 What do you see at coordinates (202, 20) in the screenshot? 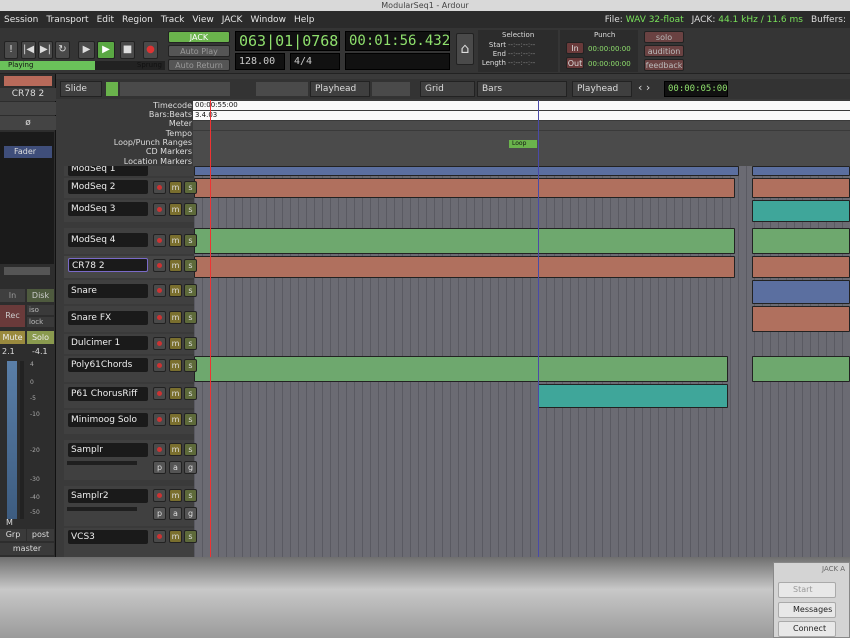
I see `menu-view: View` at bounding box center [202, 20].